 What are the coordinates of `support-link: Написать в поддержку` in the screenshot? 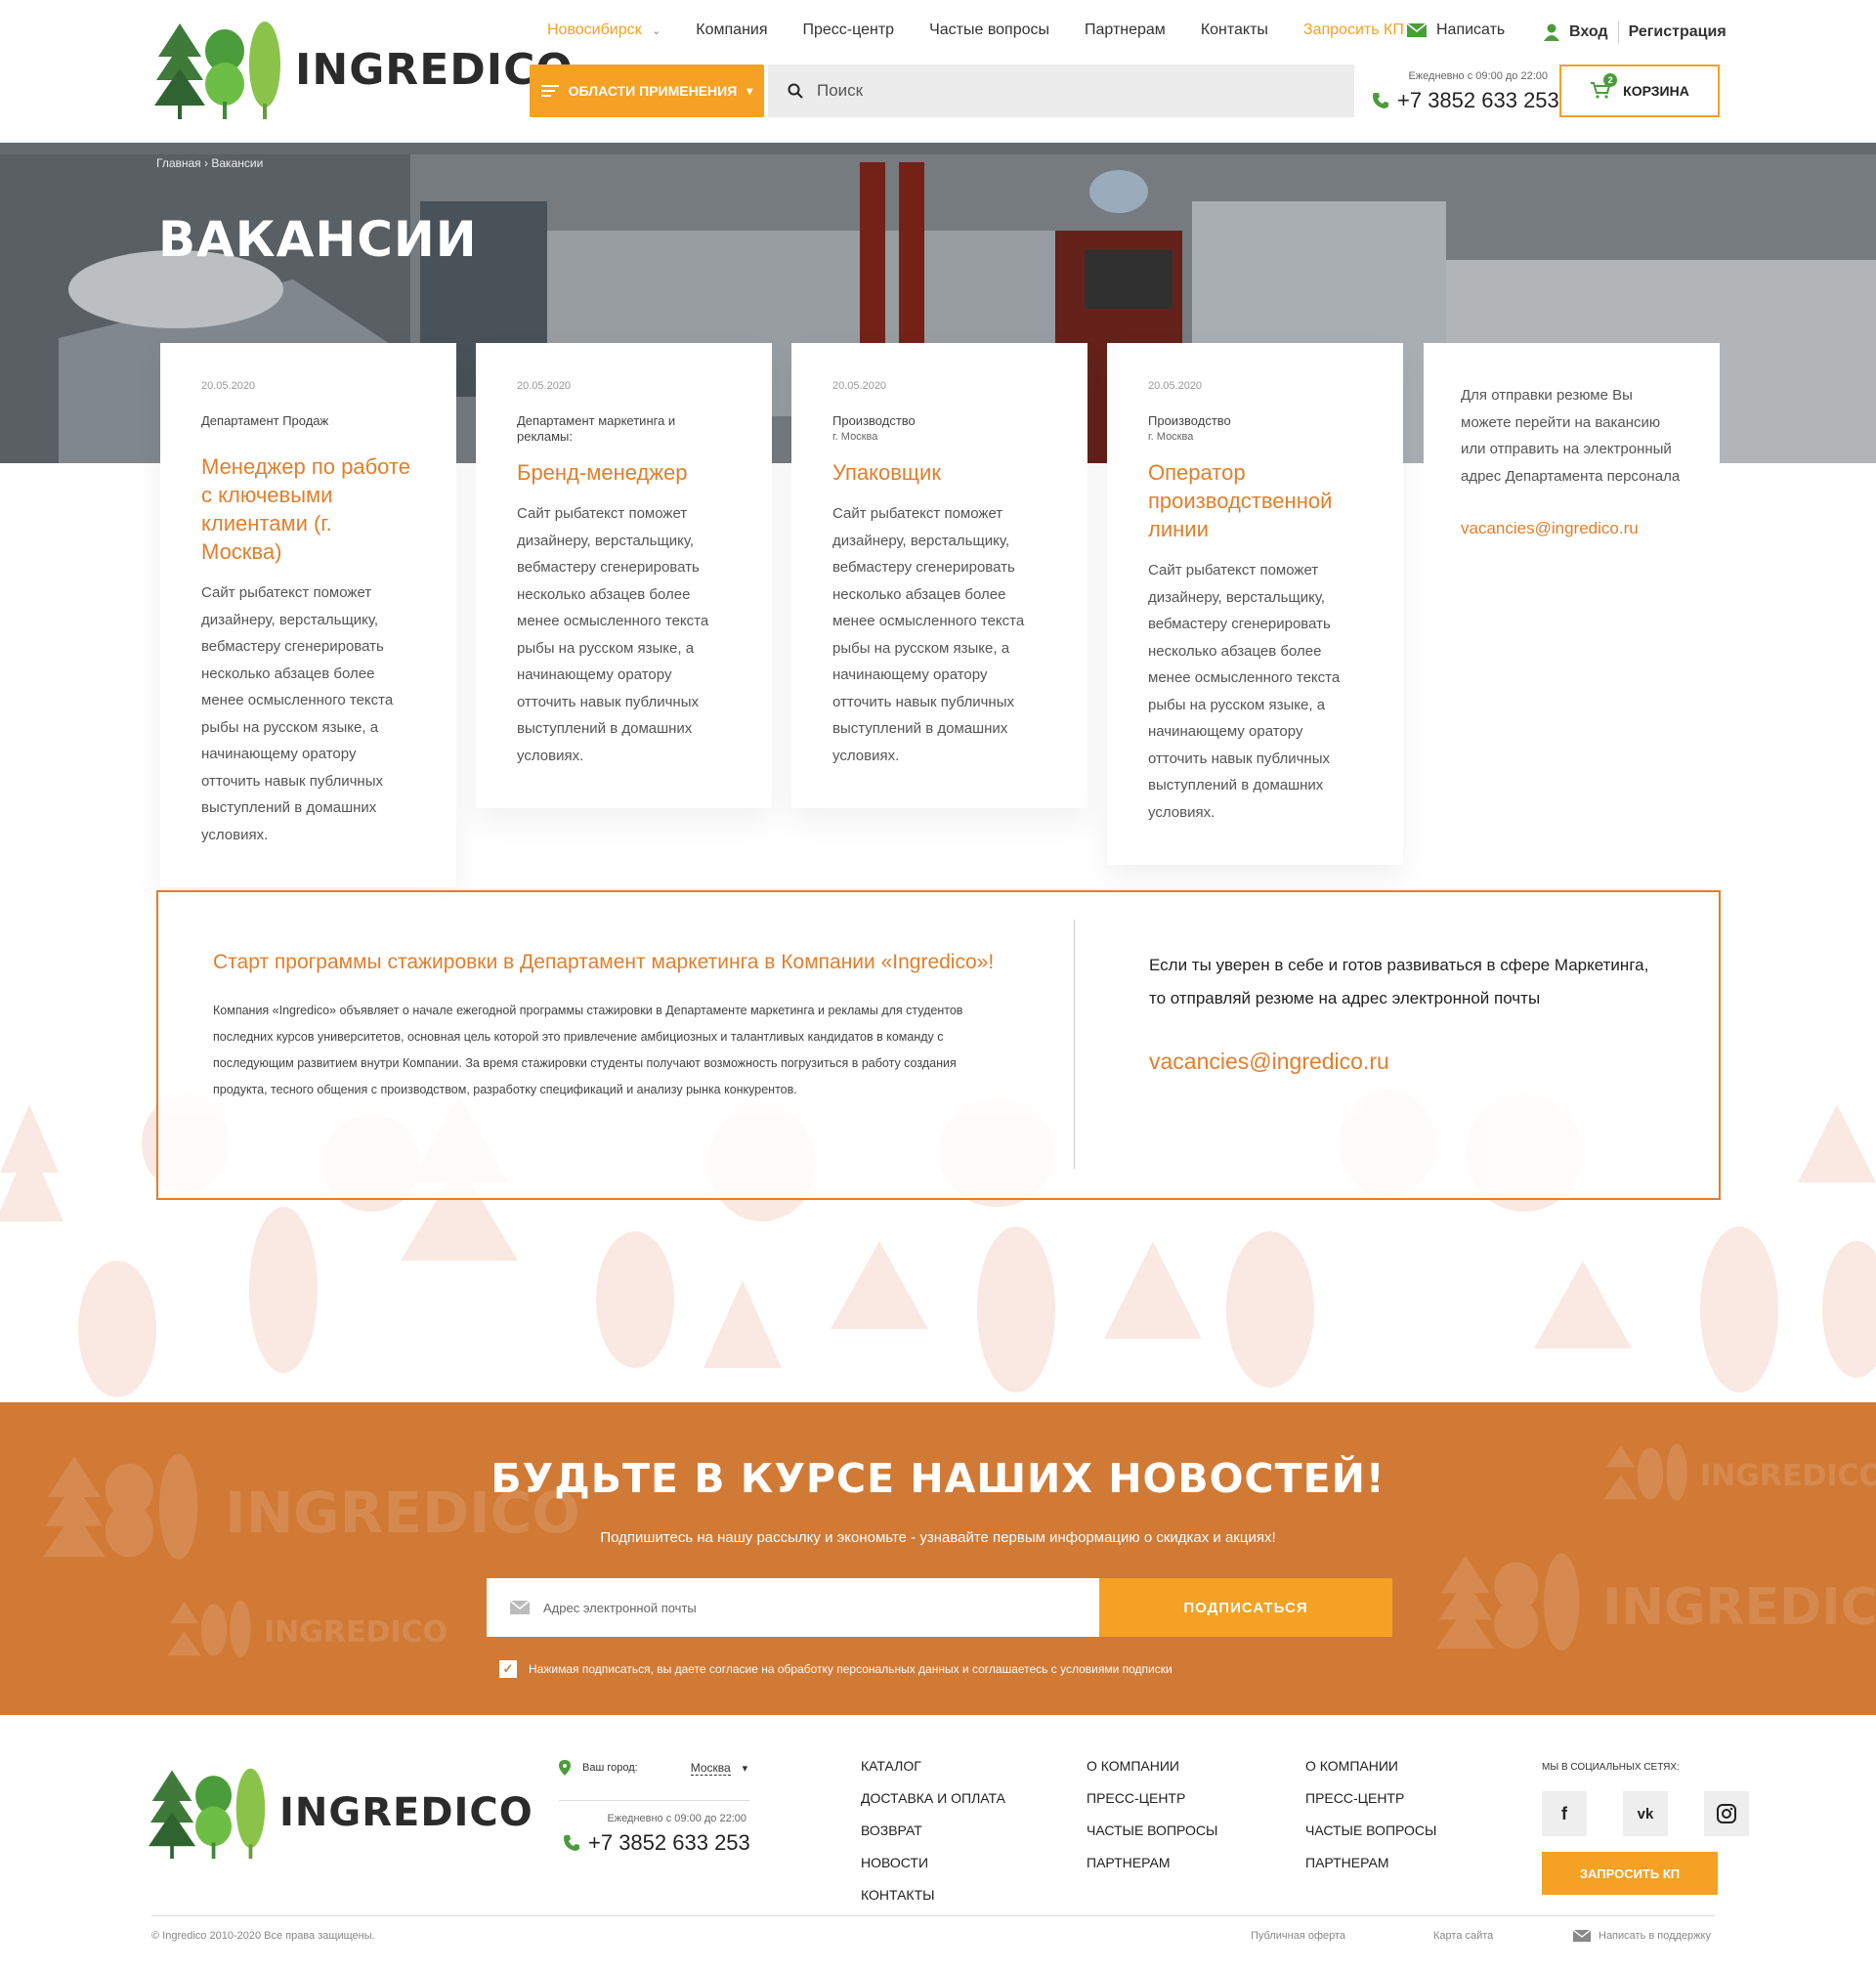 It's located at (1642, 1936).